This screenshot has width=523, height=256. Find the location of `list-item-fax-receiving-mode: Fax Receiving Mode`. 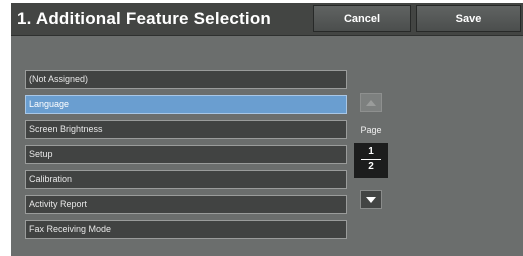

list-item-fax-receiving-mode: Fax Receiving Mode is located at coordinates (186, 229).